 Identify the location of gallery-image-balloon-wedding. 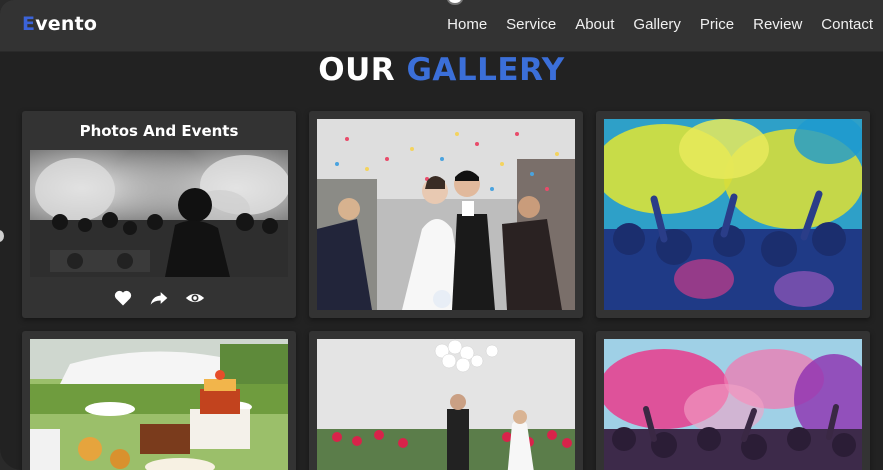
(446, 404).